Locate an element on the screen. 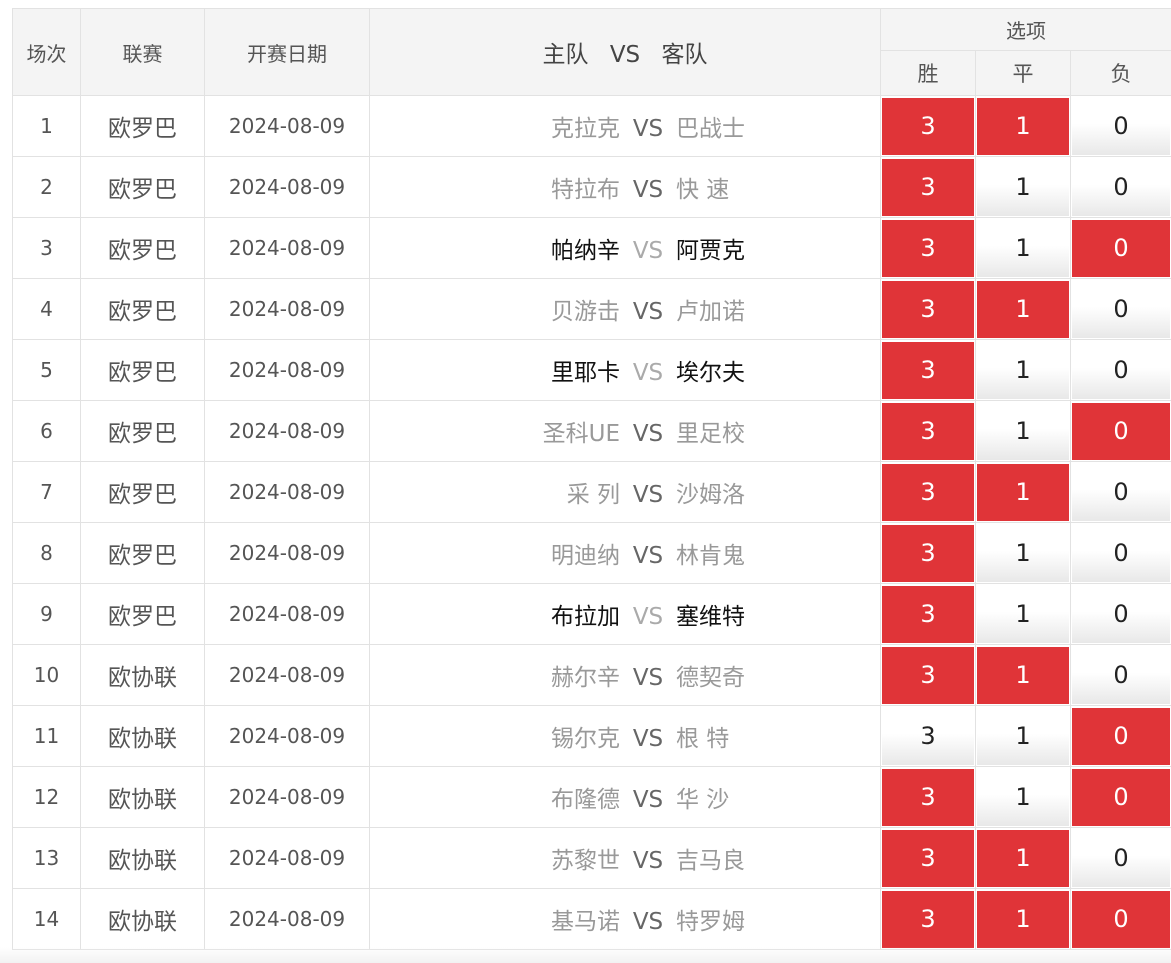  match-cell: 锡尔克 VS 根 特 is located at coordinates (625, 736).